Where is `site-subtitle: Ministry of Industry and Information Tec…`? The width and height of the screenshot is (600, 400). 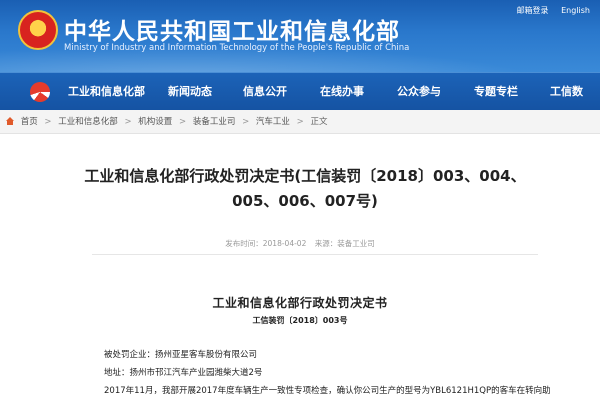 site-subtitle: Ministry of Industry and Information Tec… is located at coordinates (237, 48).